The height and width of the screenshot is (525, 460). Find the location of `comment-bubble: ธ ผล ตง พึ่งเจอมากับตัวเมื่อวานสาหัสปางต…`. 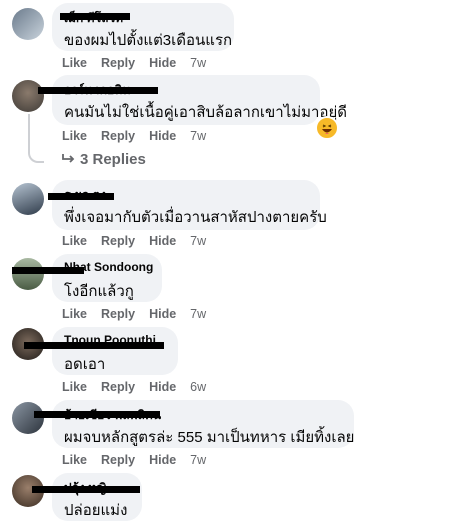

comment-bubble: ธ ผล ตง พึ่งเจอมากับตัวเมื่อวานสาหัสปางต… is located at coordinates (187, 205).